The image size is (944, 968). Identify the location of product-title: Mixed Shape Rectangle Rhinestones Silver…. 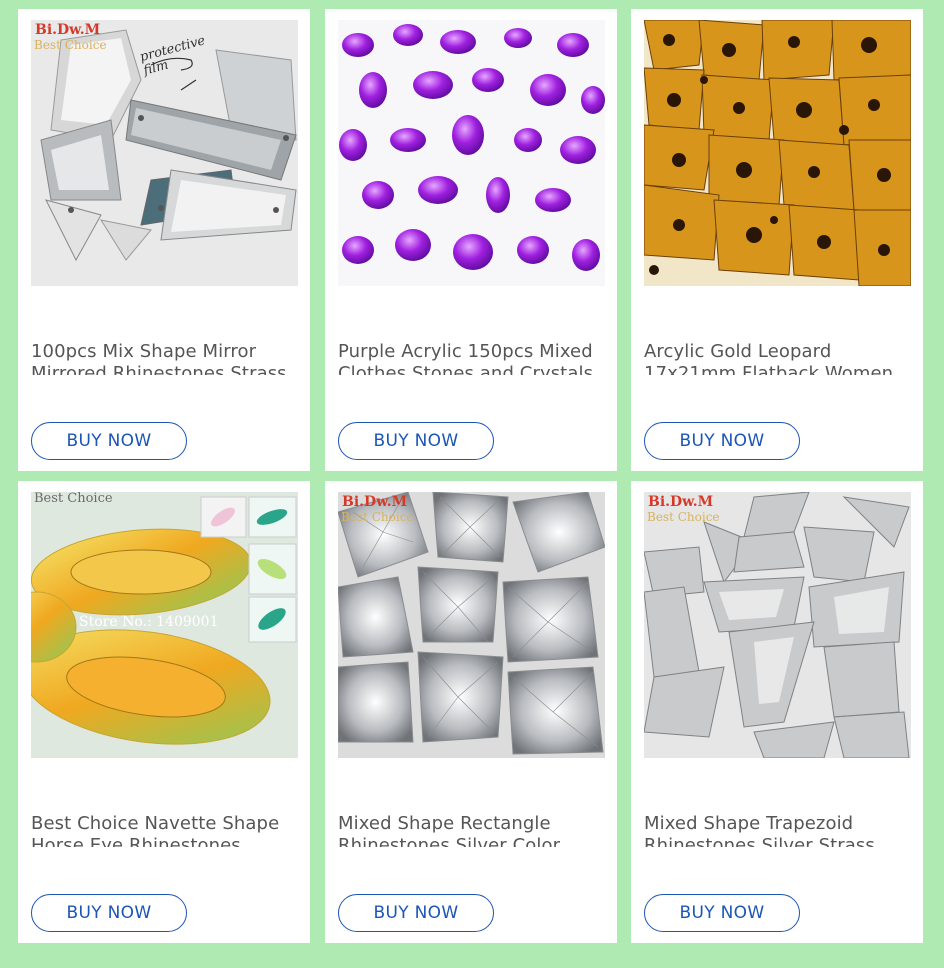
(468, 830).